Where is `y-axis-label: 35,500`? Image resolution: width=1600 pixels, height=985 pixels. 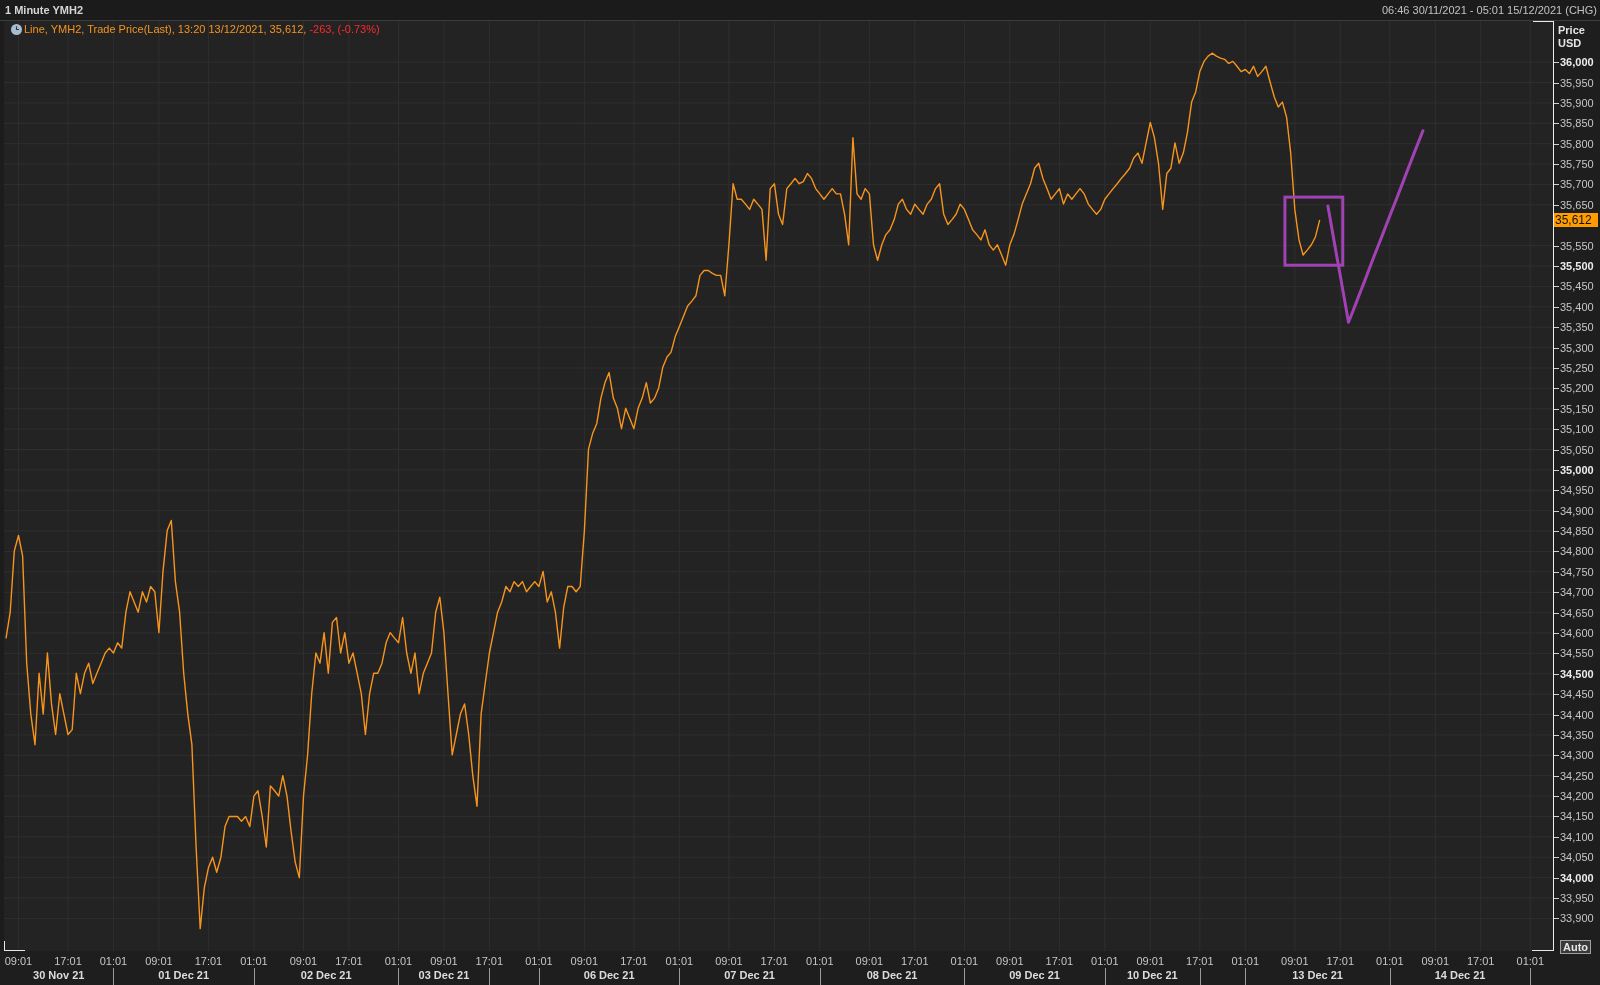 y-axis-label: 35,500 is located at coordinates (1577, 267).